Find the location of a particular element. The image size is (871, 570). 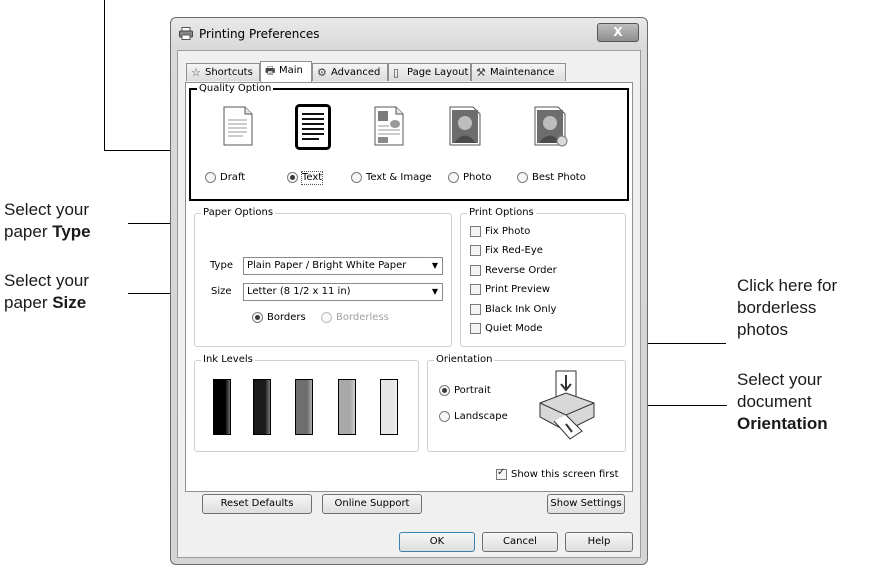

gear-icon: ⚙ is located at coordinates (322, 72).